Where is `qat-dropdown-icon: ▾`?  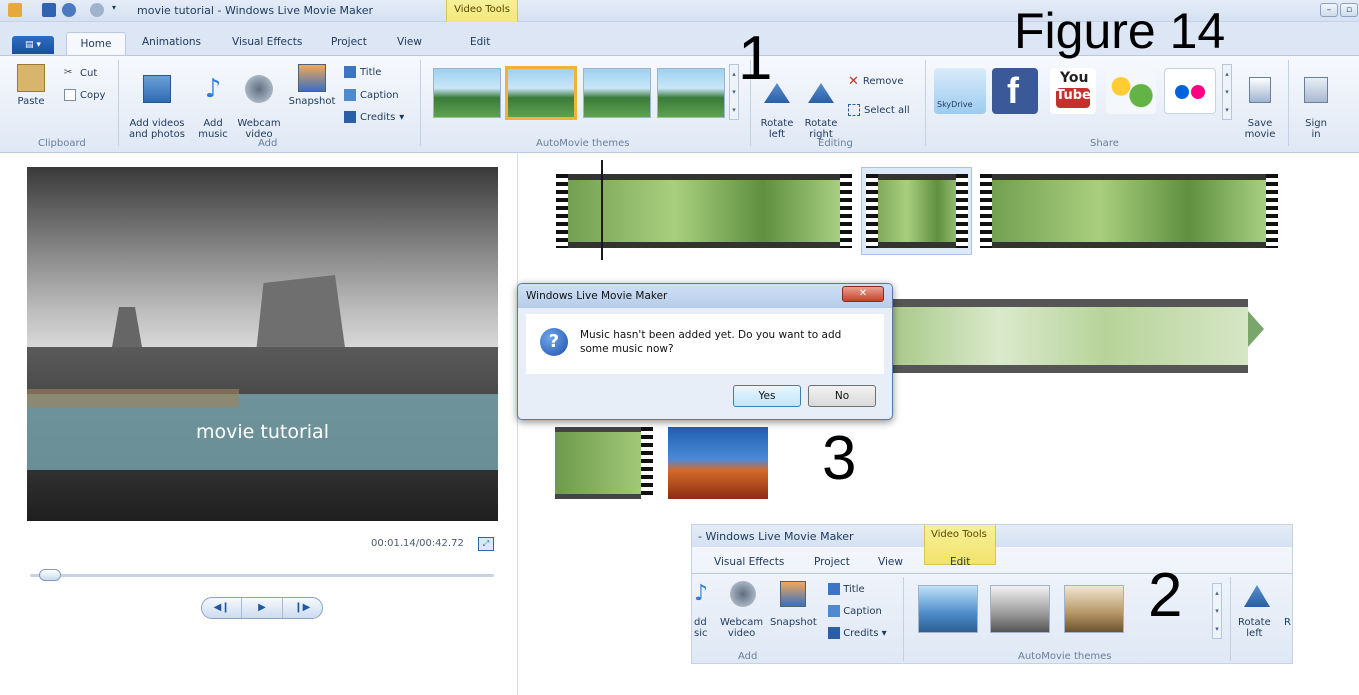 qat-dropdown-icon: ▾ is located at coordinates (117, 10).